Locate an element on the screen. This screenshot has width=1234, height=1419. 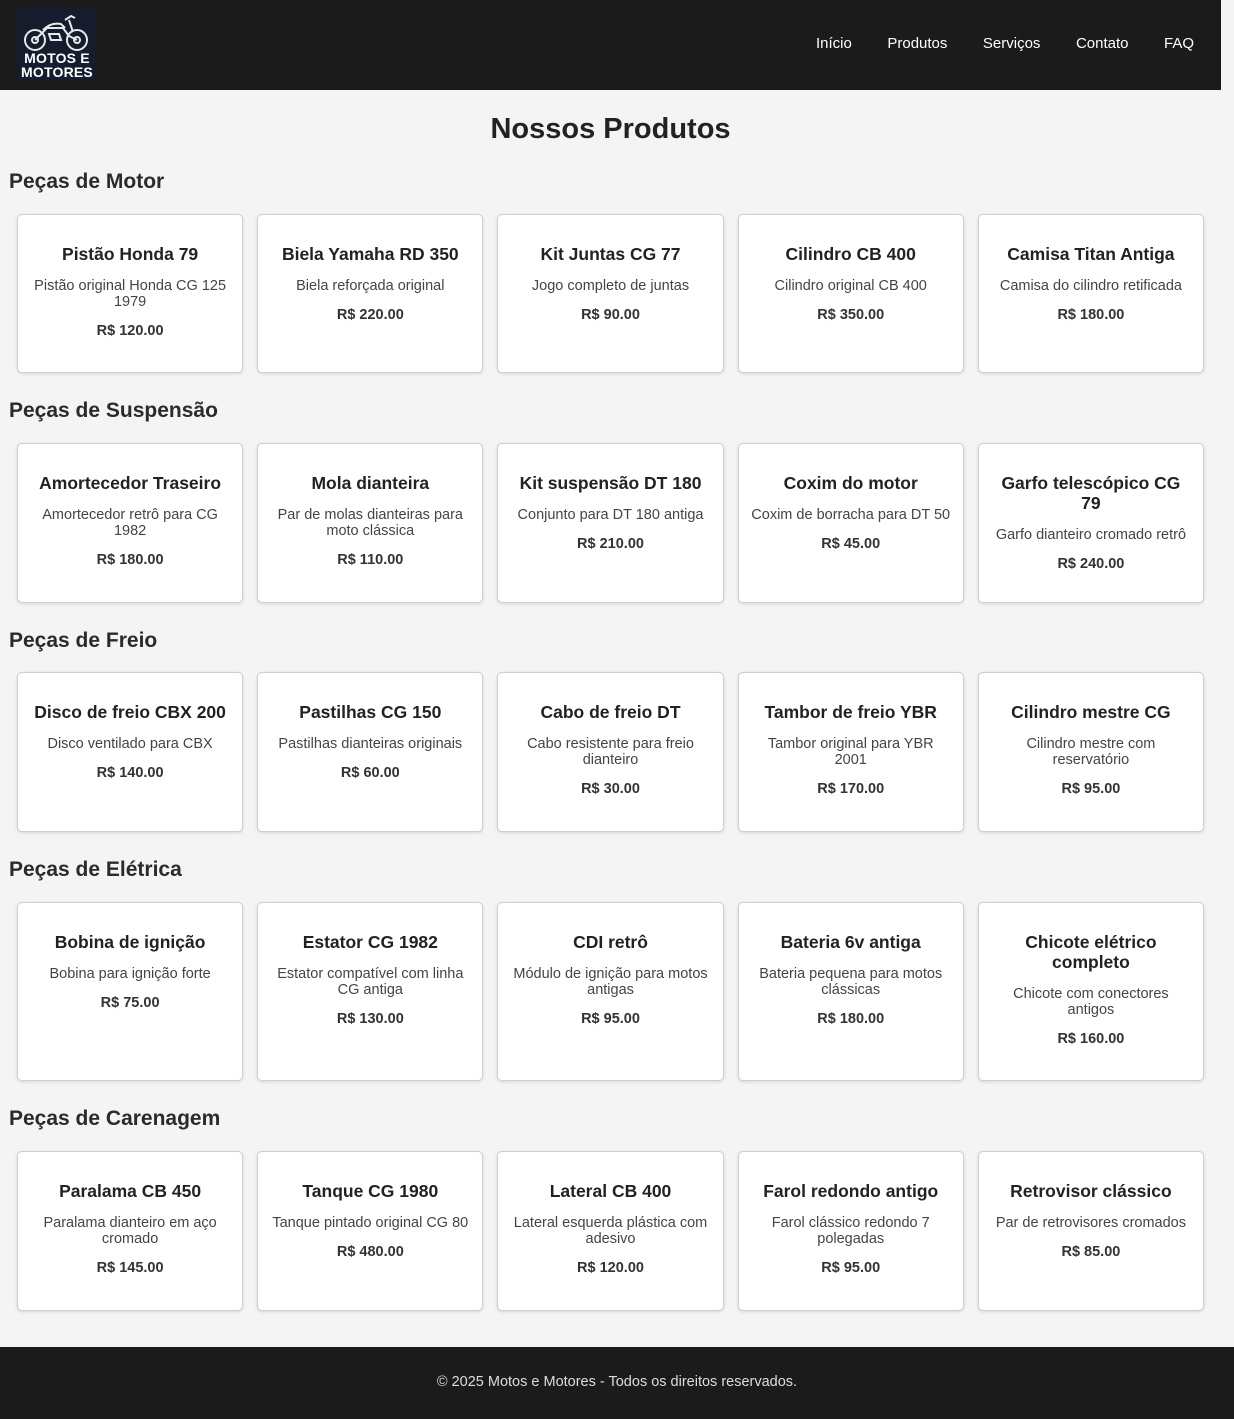
product-description: Amortecedor retrô para CG 1982 is located at coordinates (130, 523).